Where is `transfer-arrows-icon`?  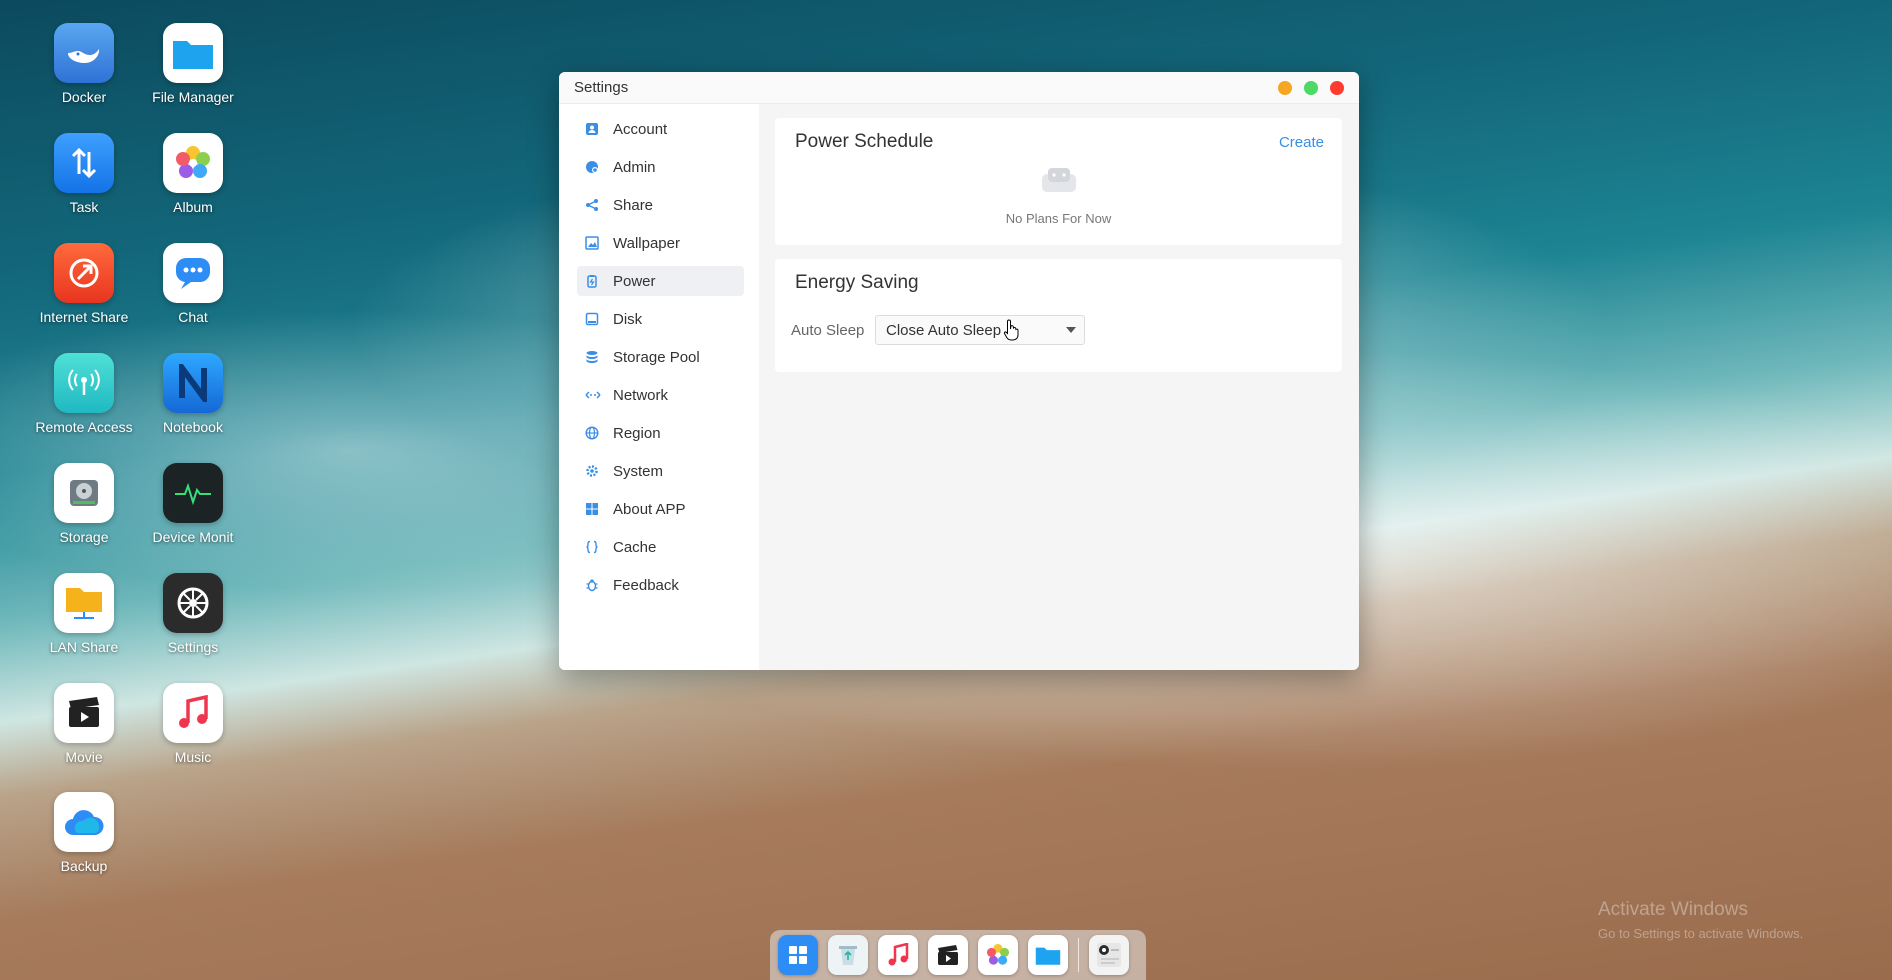
transfer-arrows-icon is located at coordinates (84, 163).